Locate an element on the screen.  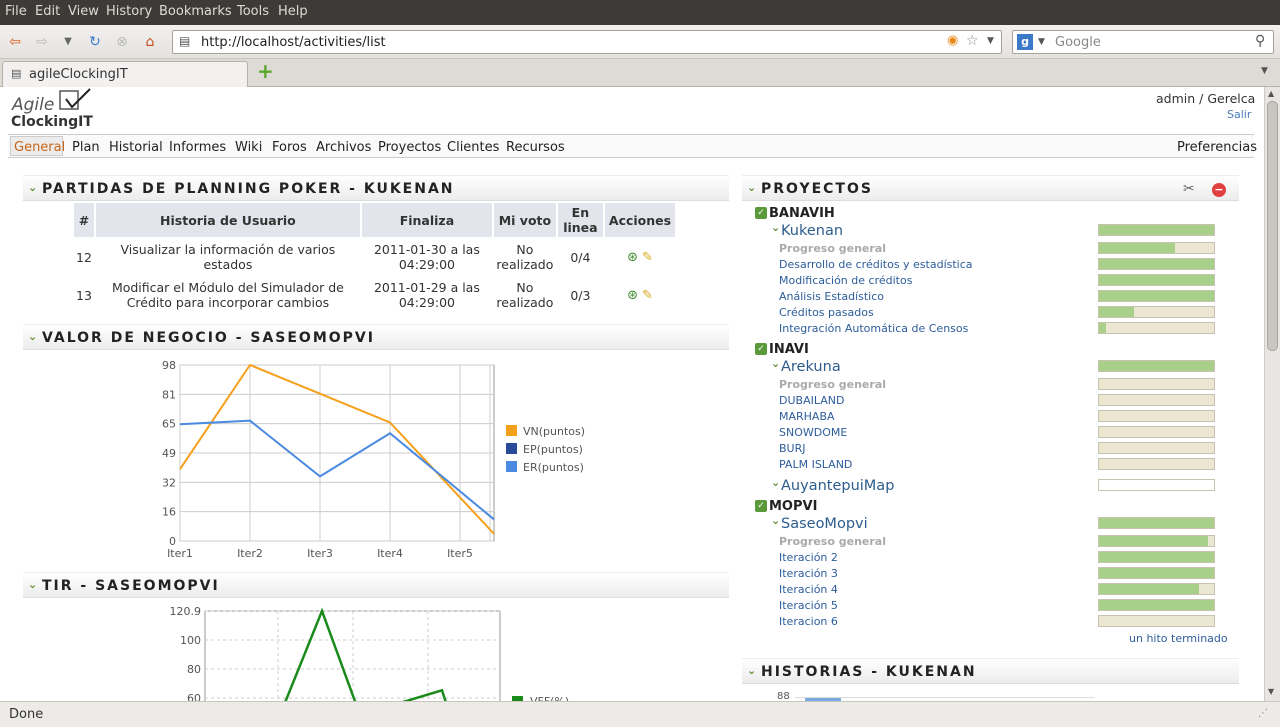
milestone-item: SNOWDOME is located at coordinates (813, 432).